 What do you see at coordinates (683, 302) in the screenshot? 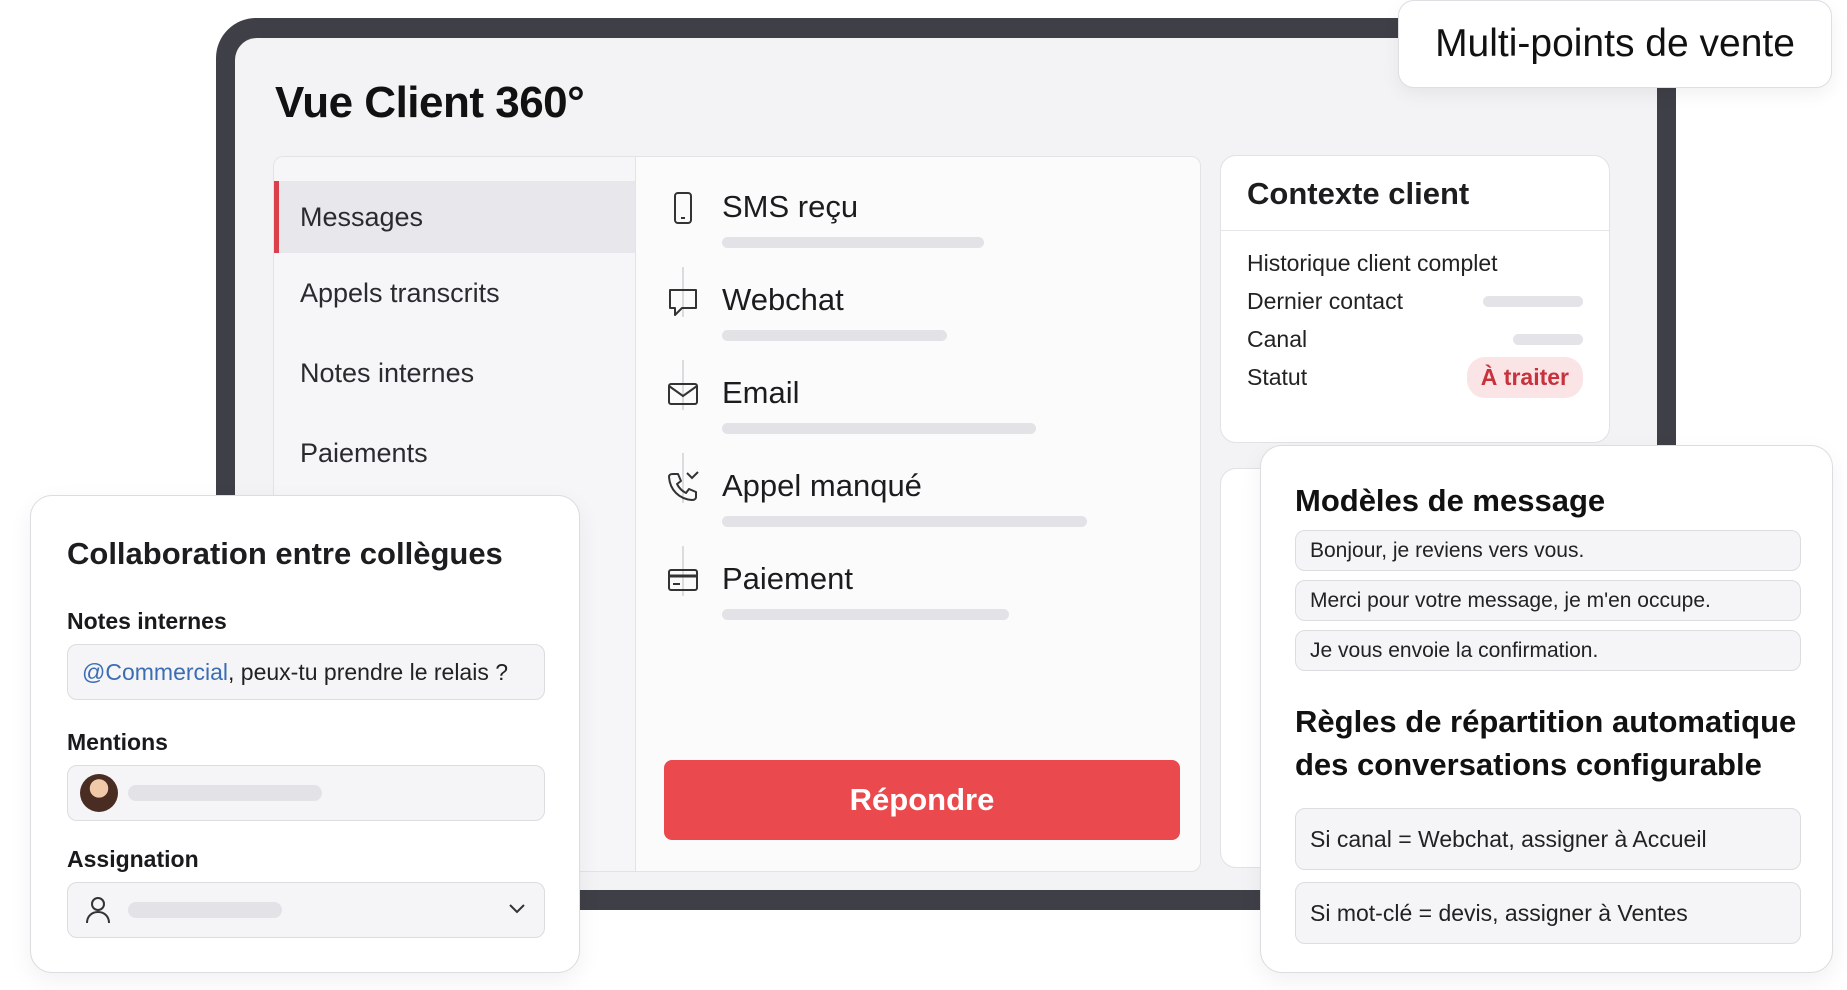
I see `chat-bubble-icon` at bounding box center [683, 302].